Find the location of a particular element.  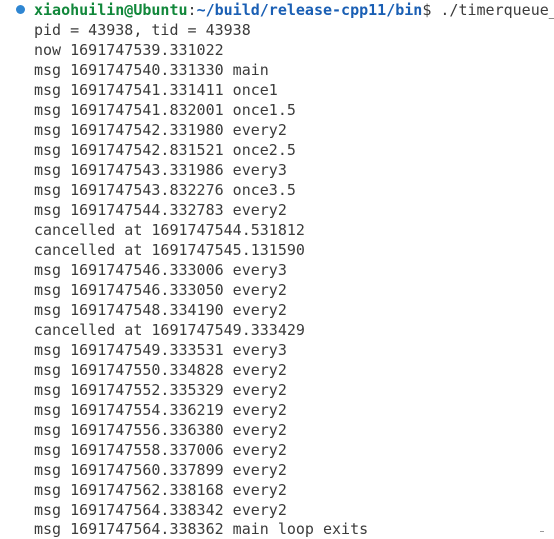

output-line: msg 1691747550.334828 every2 is located at coordinates (160, 370).